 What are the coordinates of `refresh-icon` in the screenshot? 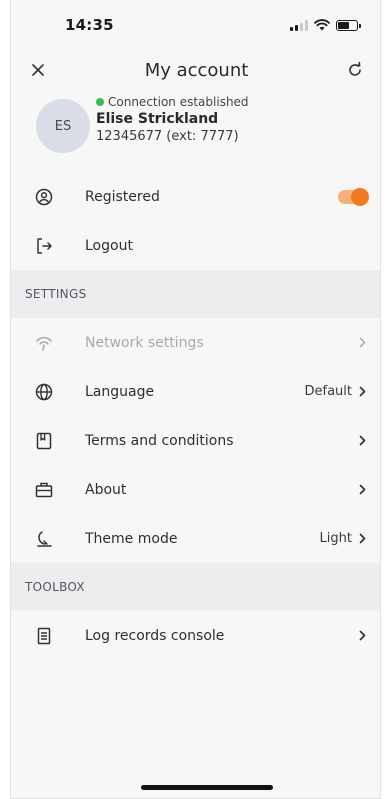 It's located at (355, 69).